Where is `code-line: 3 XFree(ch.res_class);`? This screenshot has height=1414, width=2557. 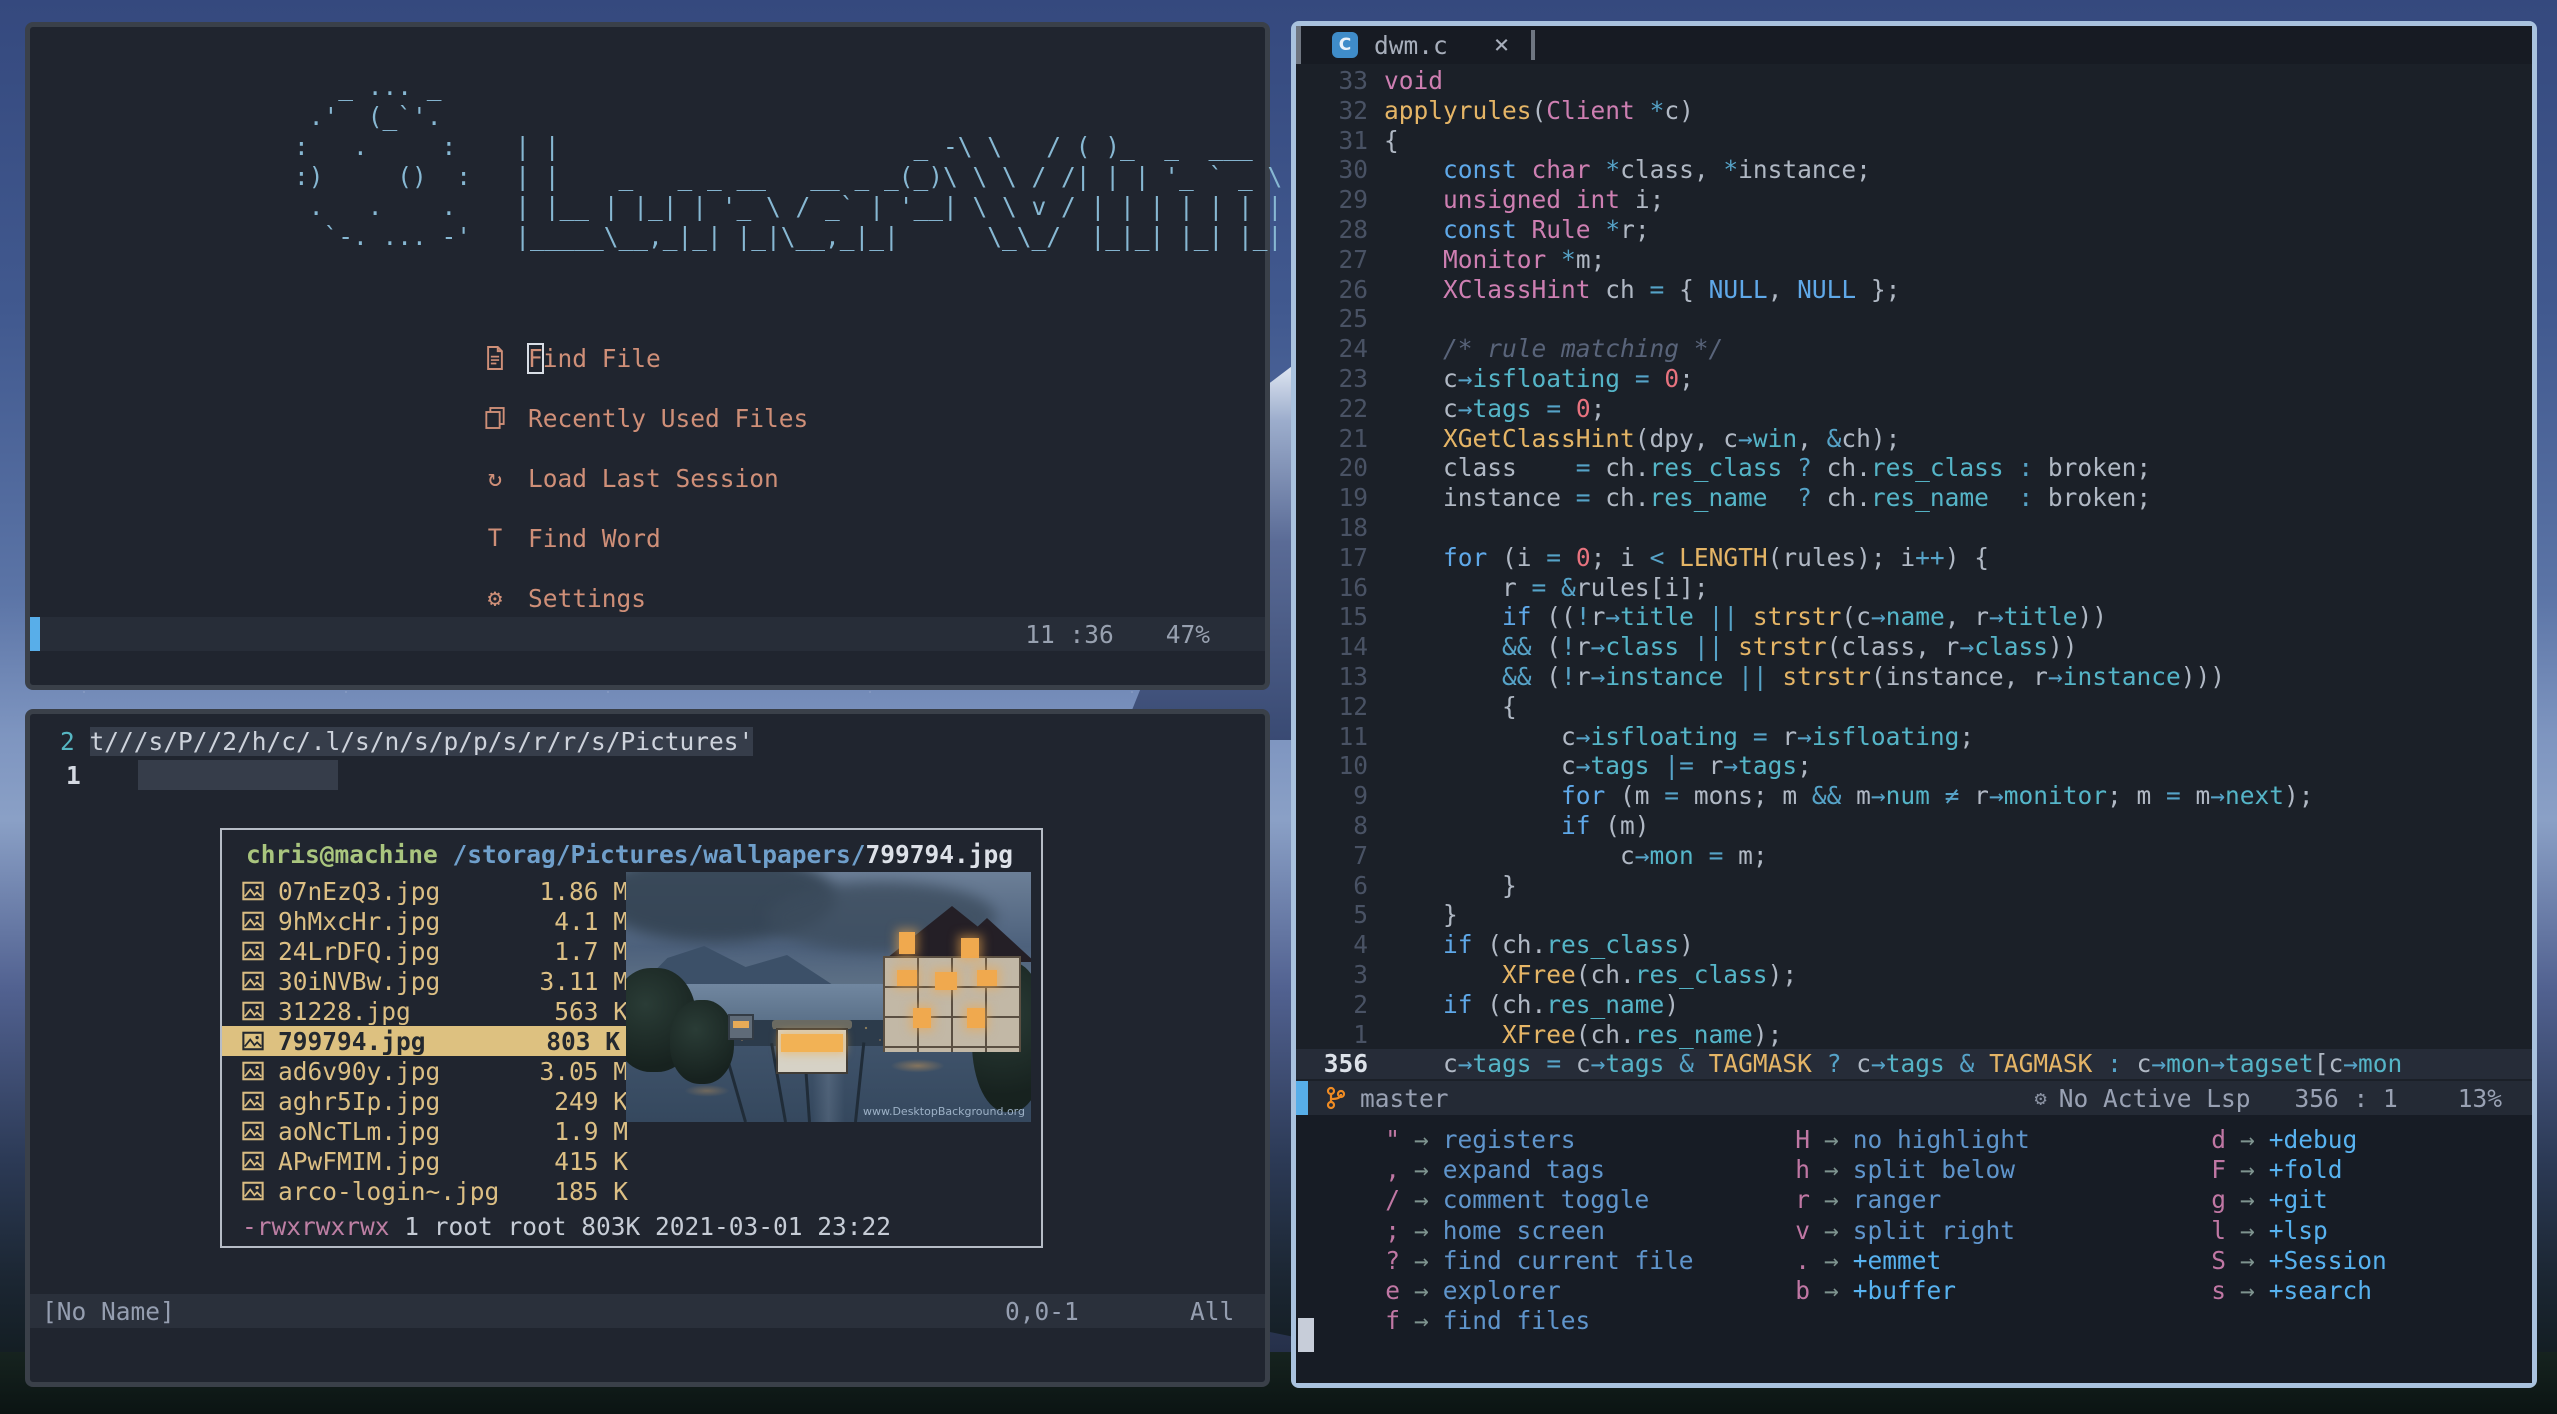
code-line: 3 XFree(ch.res_class); is located at coordinates (1914, 975).